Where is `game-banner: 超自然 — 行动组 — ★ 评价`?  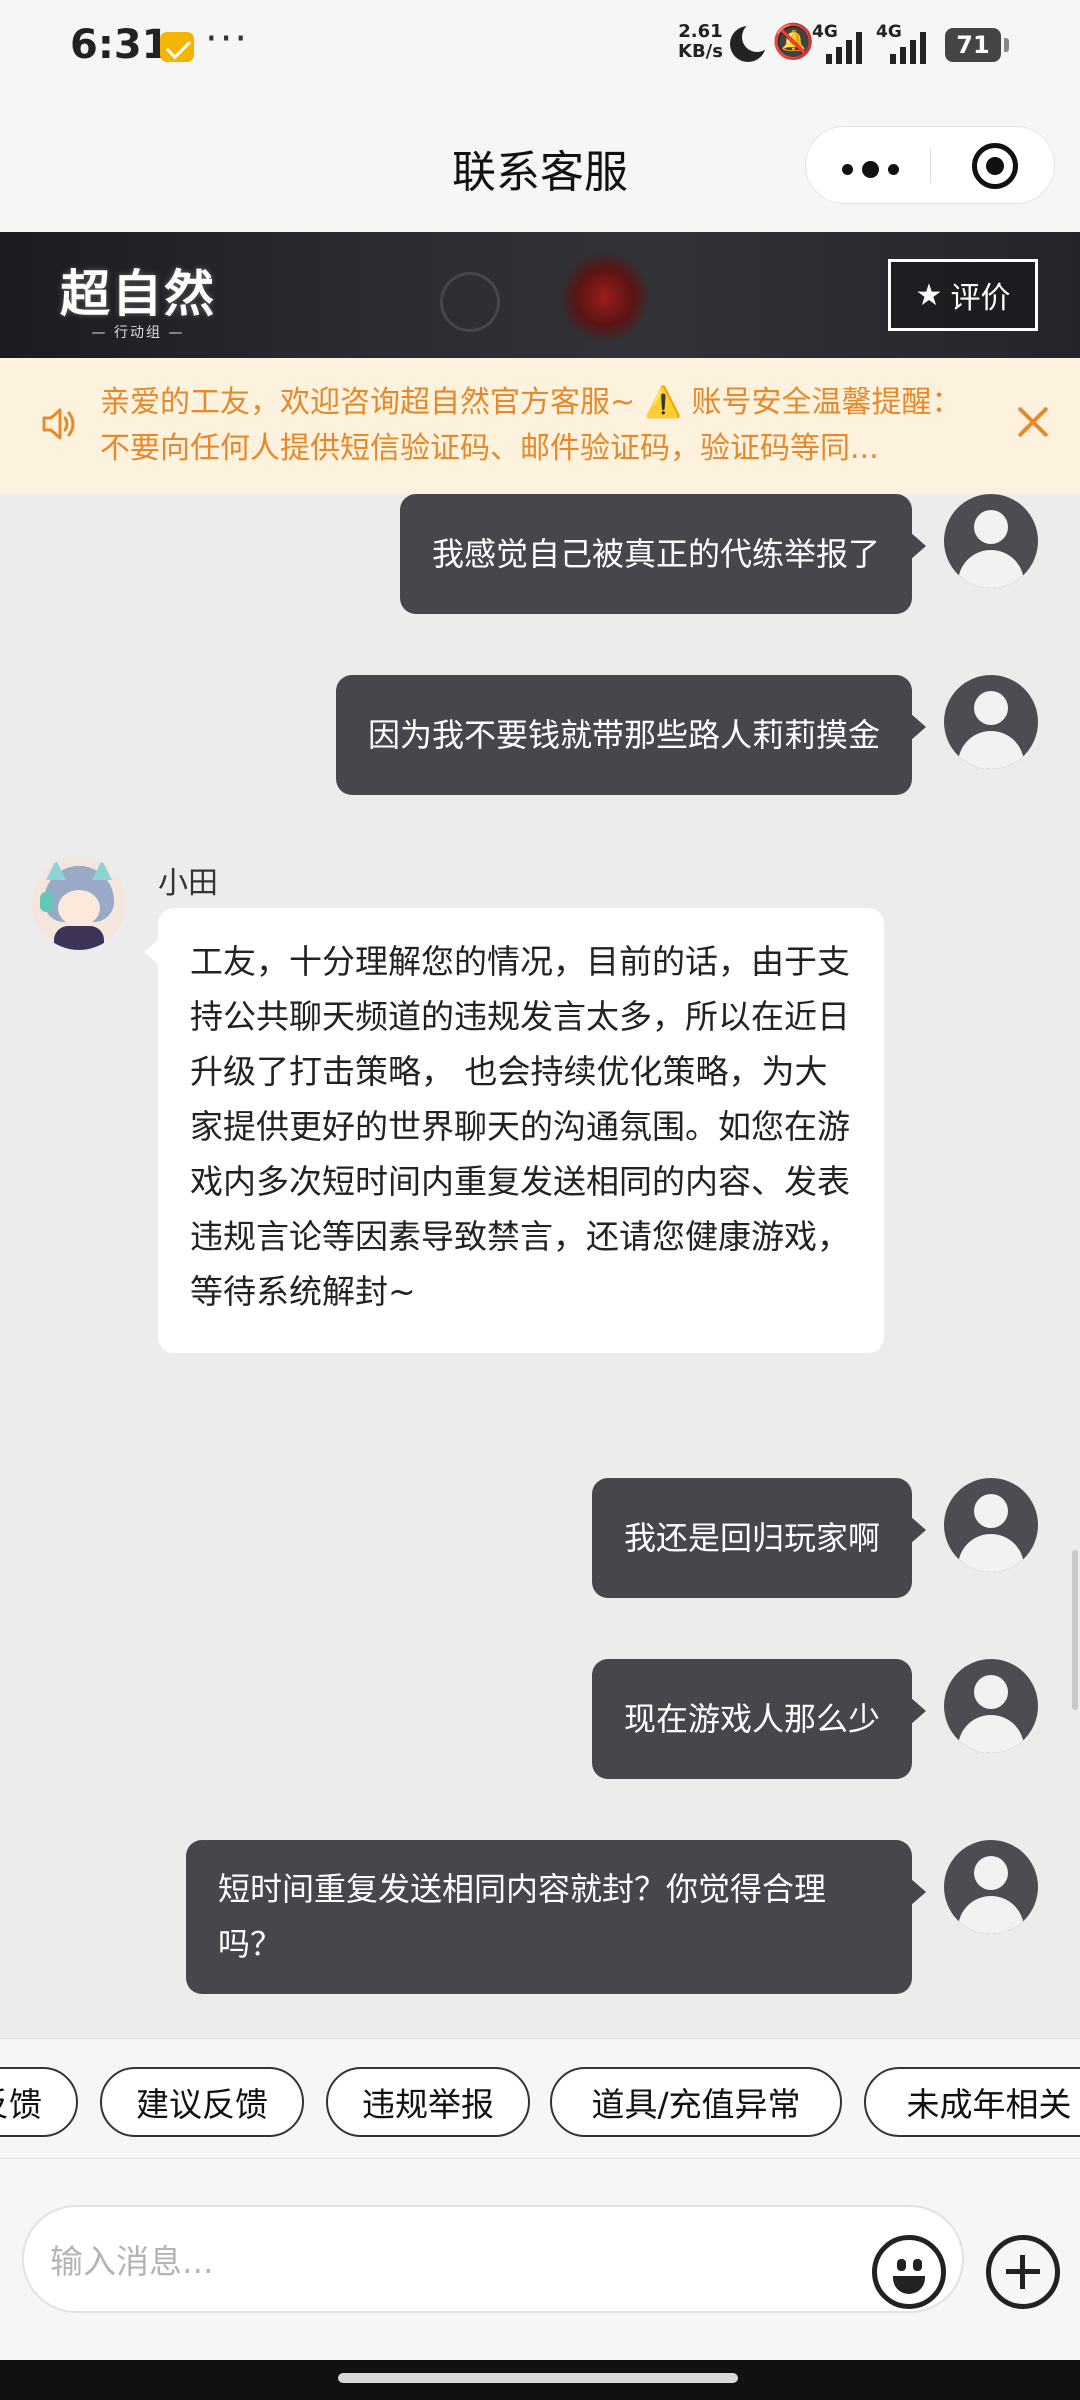
game-banner: 超自然 — 行动组 — ★ 评价 is located at coordinates (540, 295).